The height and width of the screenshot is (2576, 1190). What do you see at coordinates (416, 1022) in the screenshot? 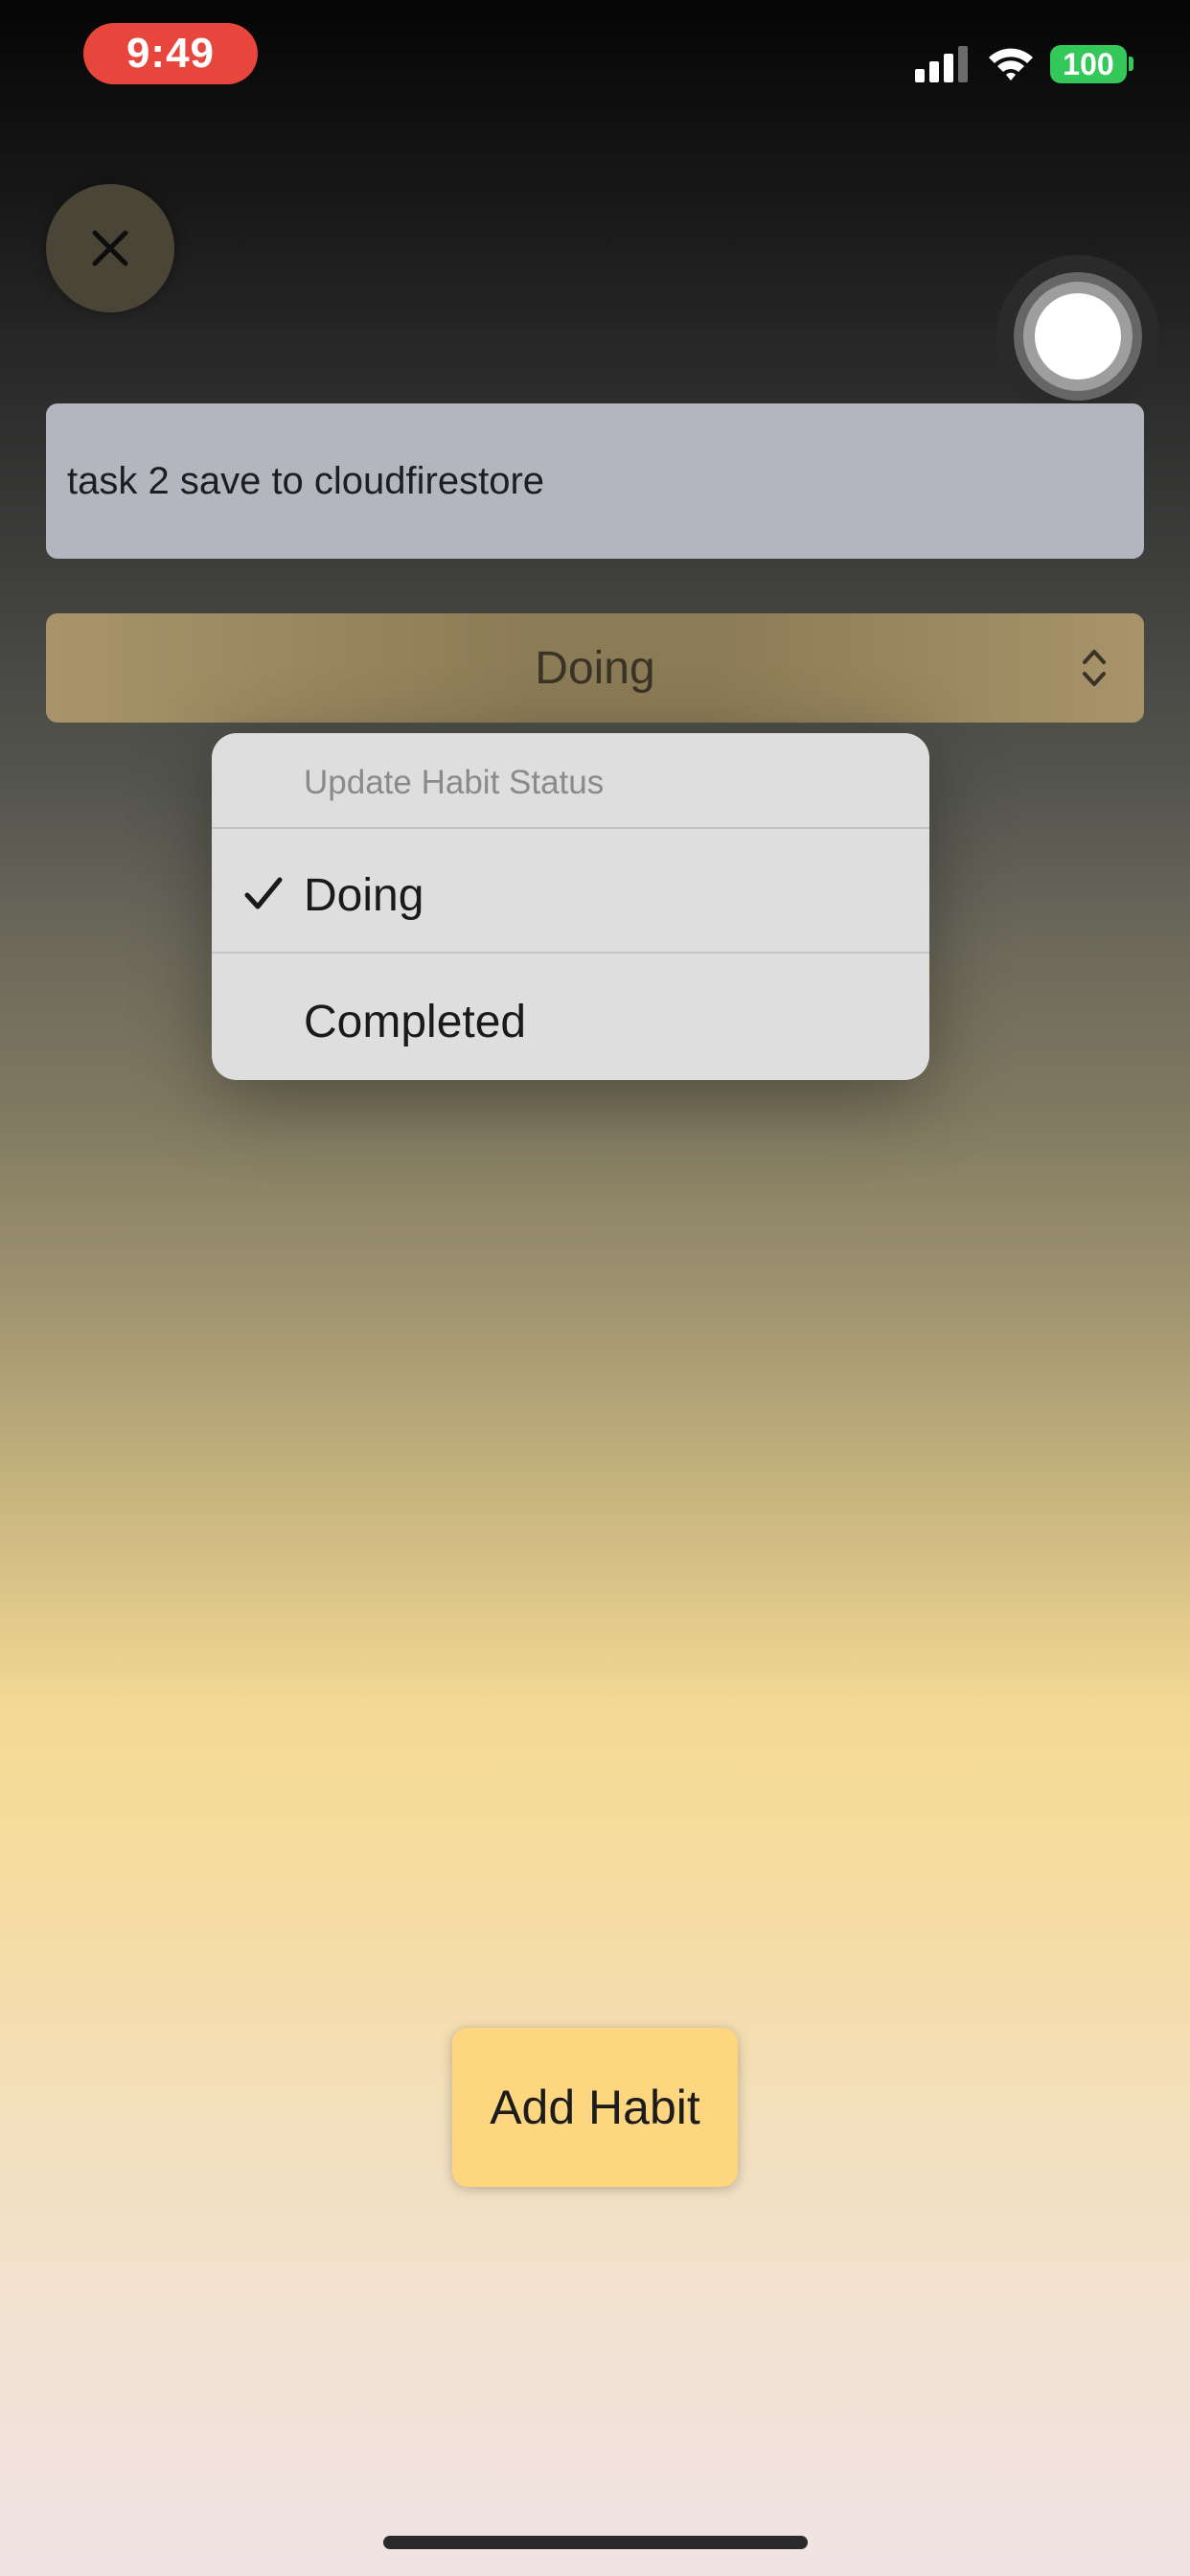
I see `menu-item-label: Completed` at bounding box center [416, 1022].